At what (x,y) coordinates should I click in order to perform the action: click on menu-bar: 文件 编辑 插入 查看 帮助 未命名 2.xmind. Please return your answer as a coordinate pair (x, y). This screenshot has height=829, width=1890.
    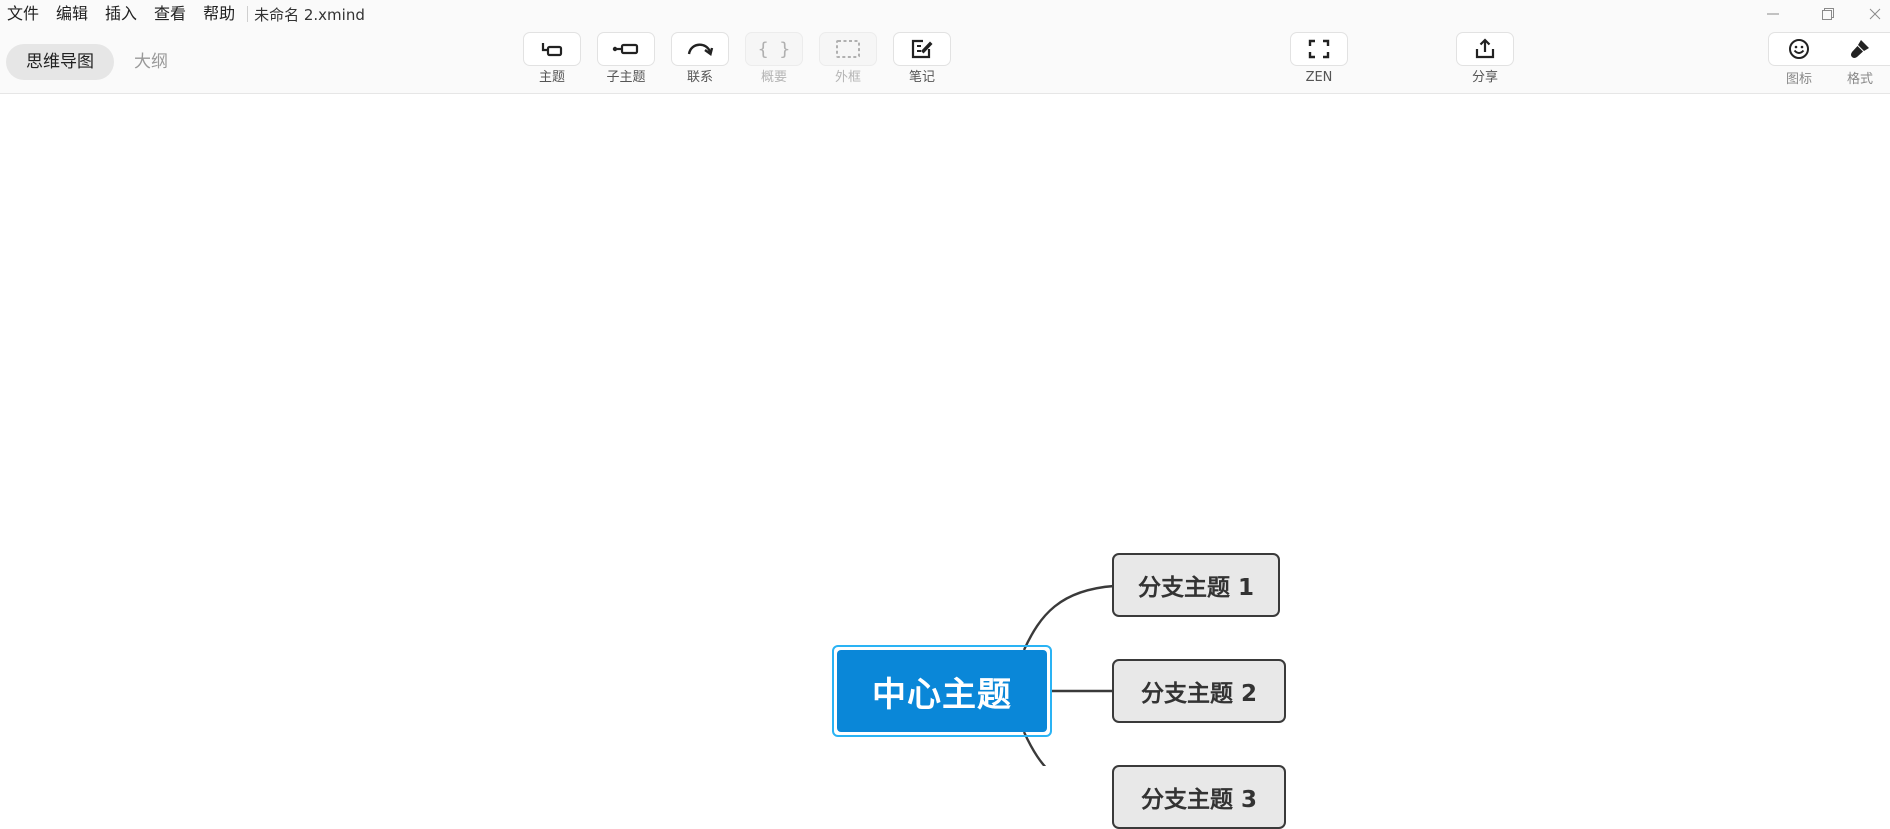
    Looking at the image, I should click on (945, 14).